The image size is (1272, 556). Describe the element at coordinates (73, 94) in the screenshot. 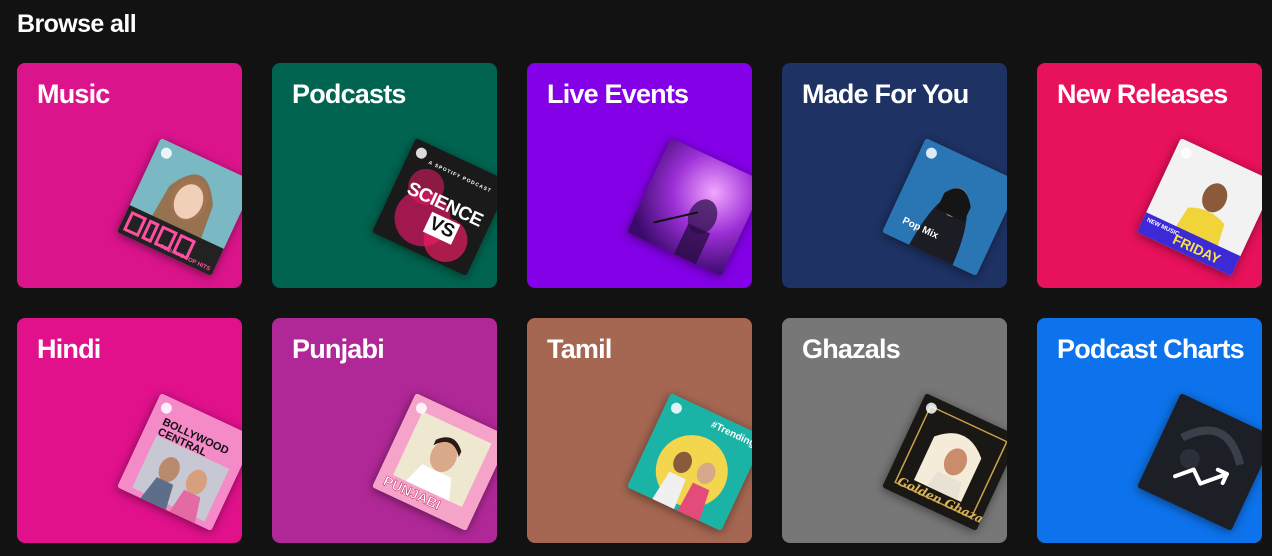

I see `card-title: Music` at that location.